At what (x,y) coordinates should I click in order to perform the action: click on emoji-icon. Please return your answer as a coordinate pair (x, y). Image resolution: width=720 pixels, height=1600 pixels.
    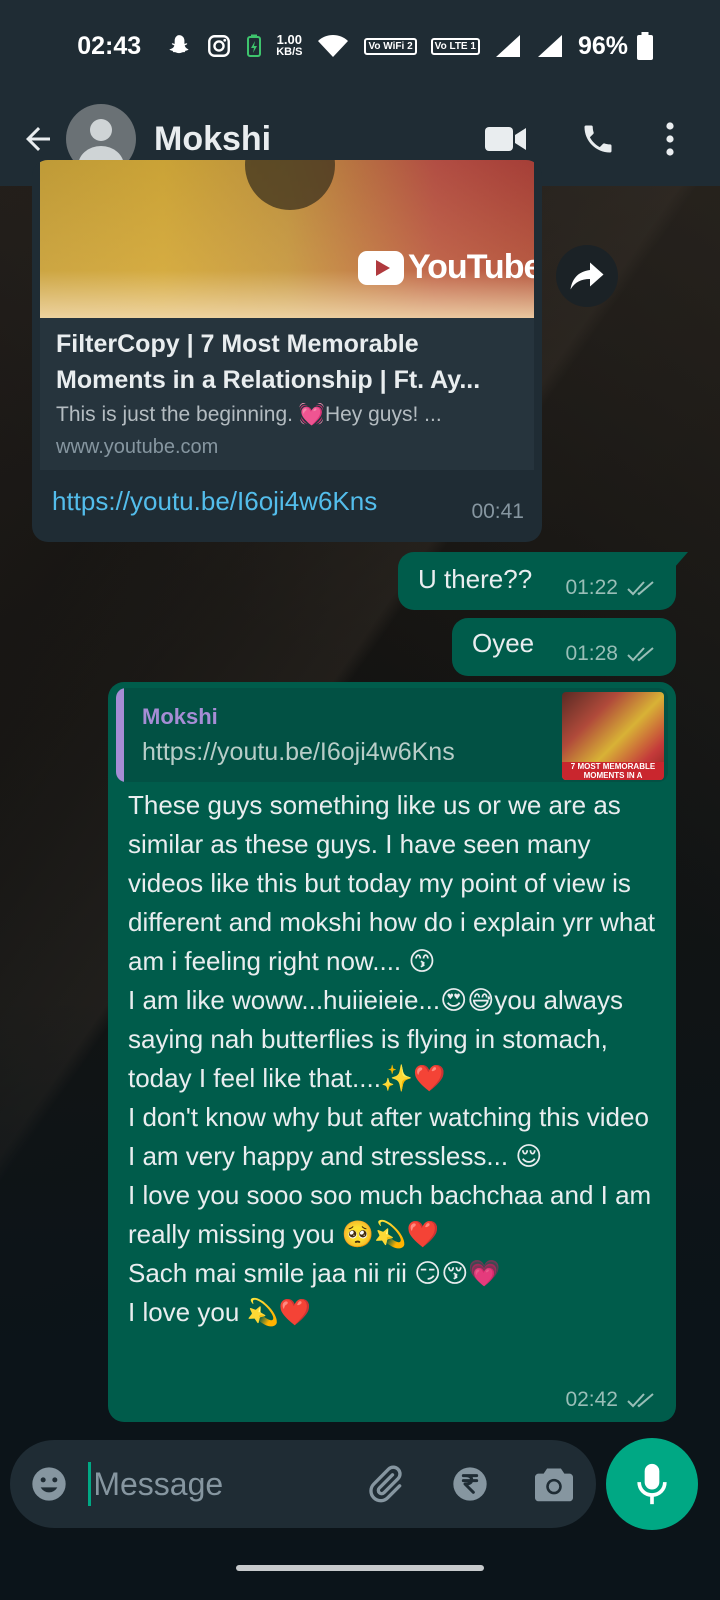
    Looking at the image, I should click on (49, 1484).